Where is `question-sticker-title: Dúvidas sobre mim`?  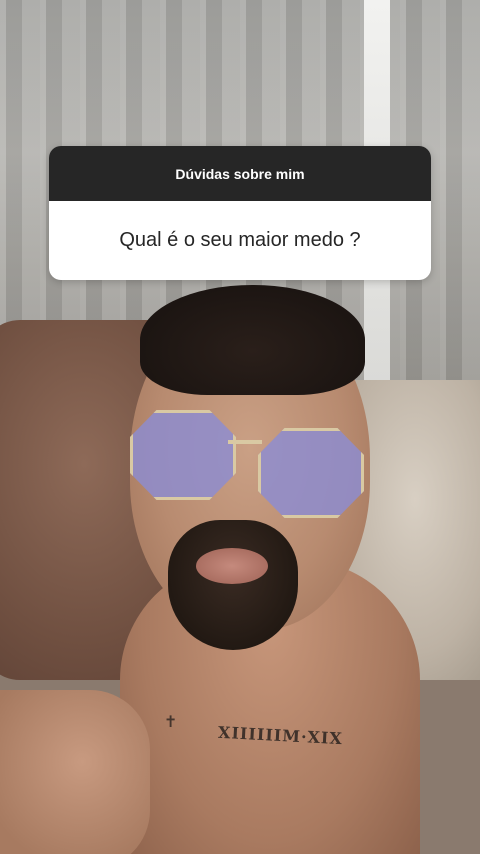 question-sticker-title: Dúvidas sobre mim is located at coordinates (240, 173).